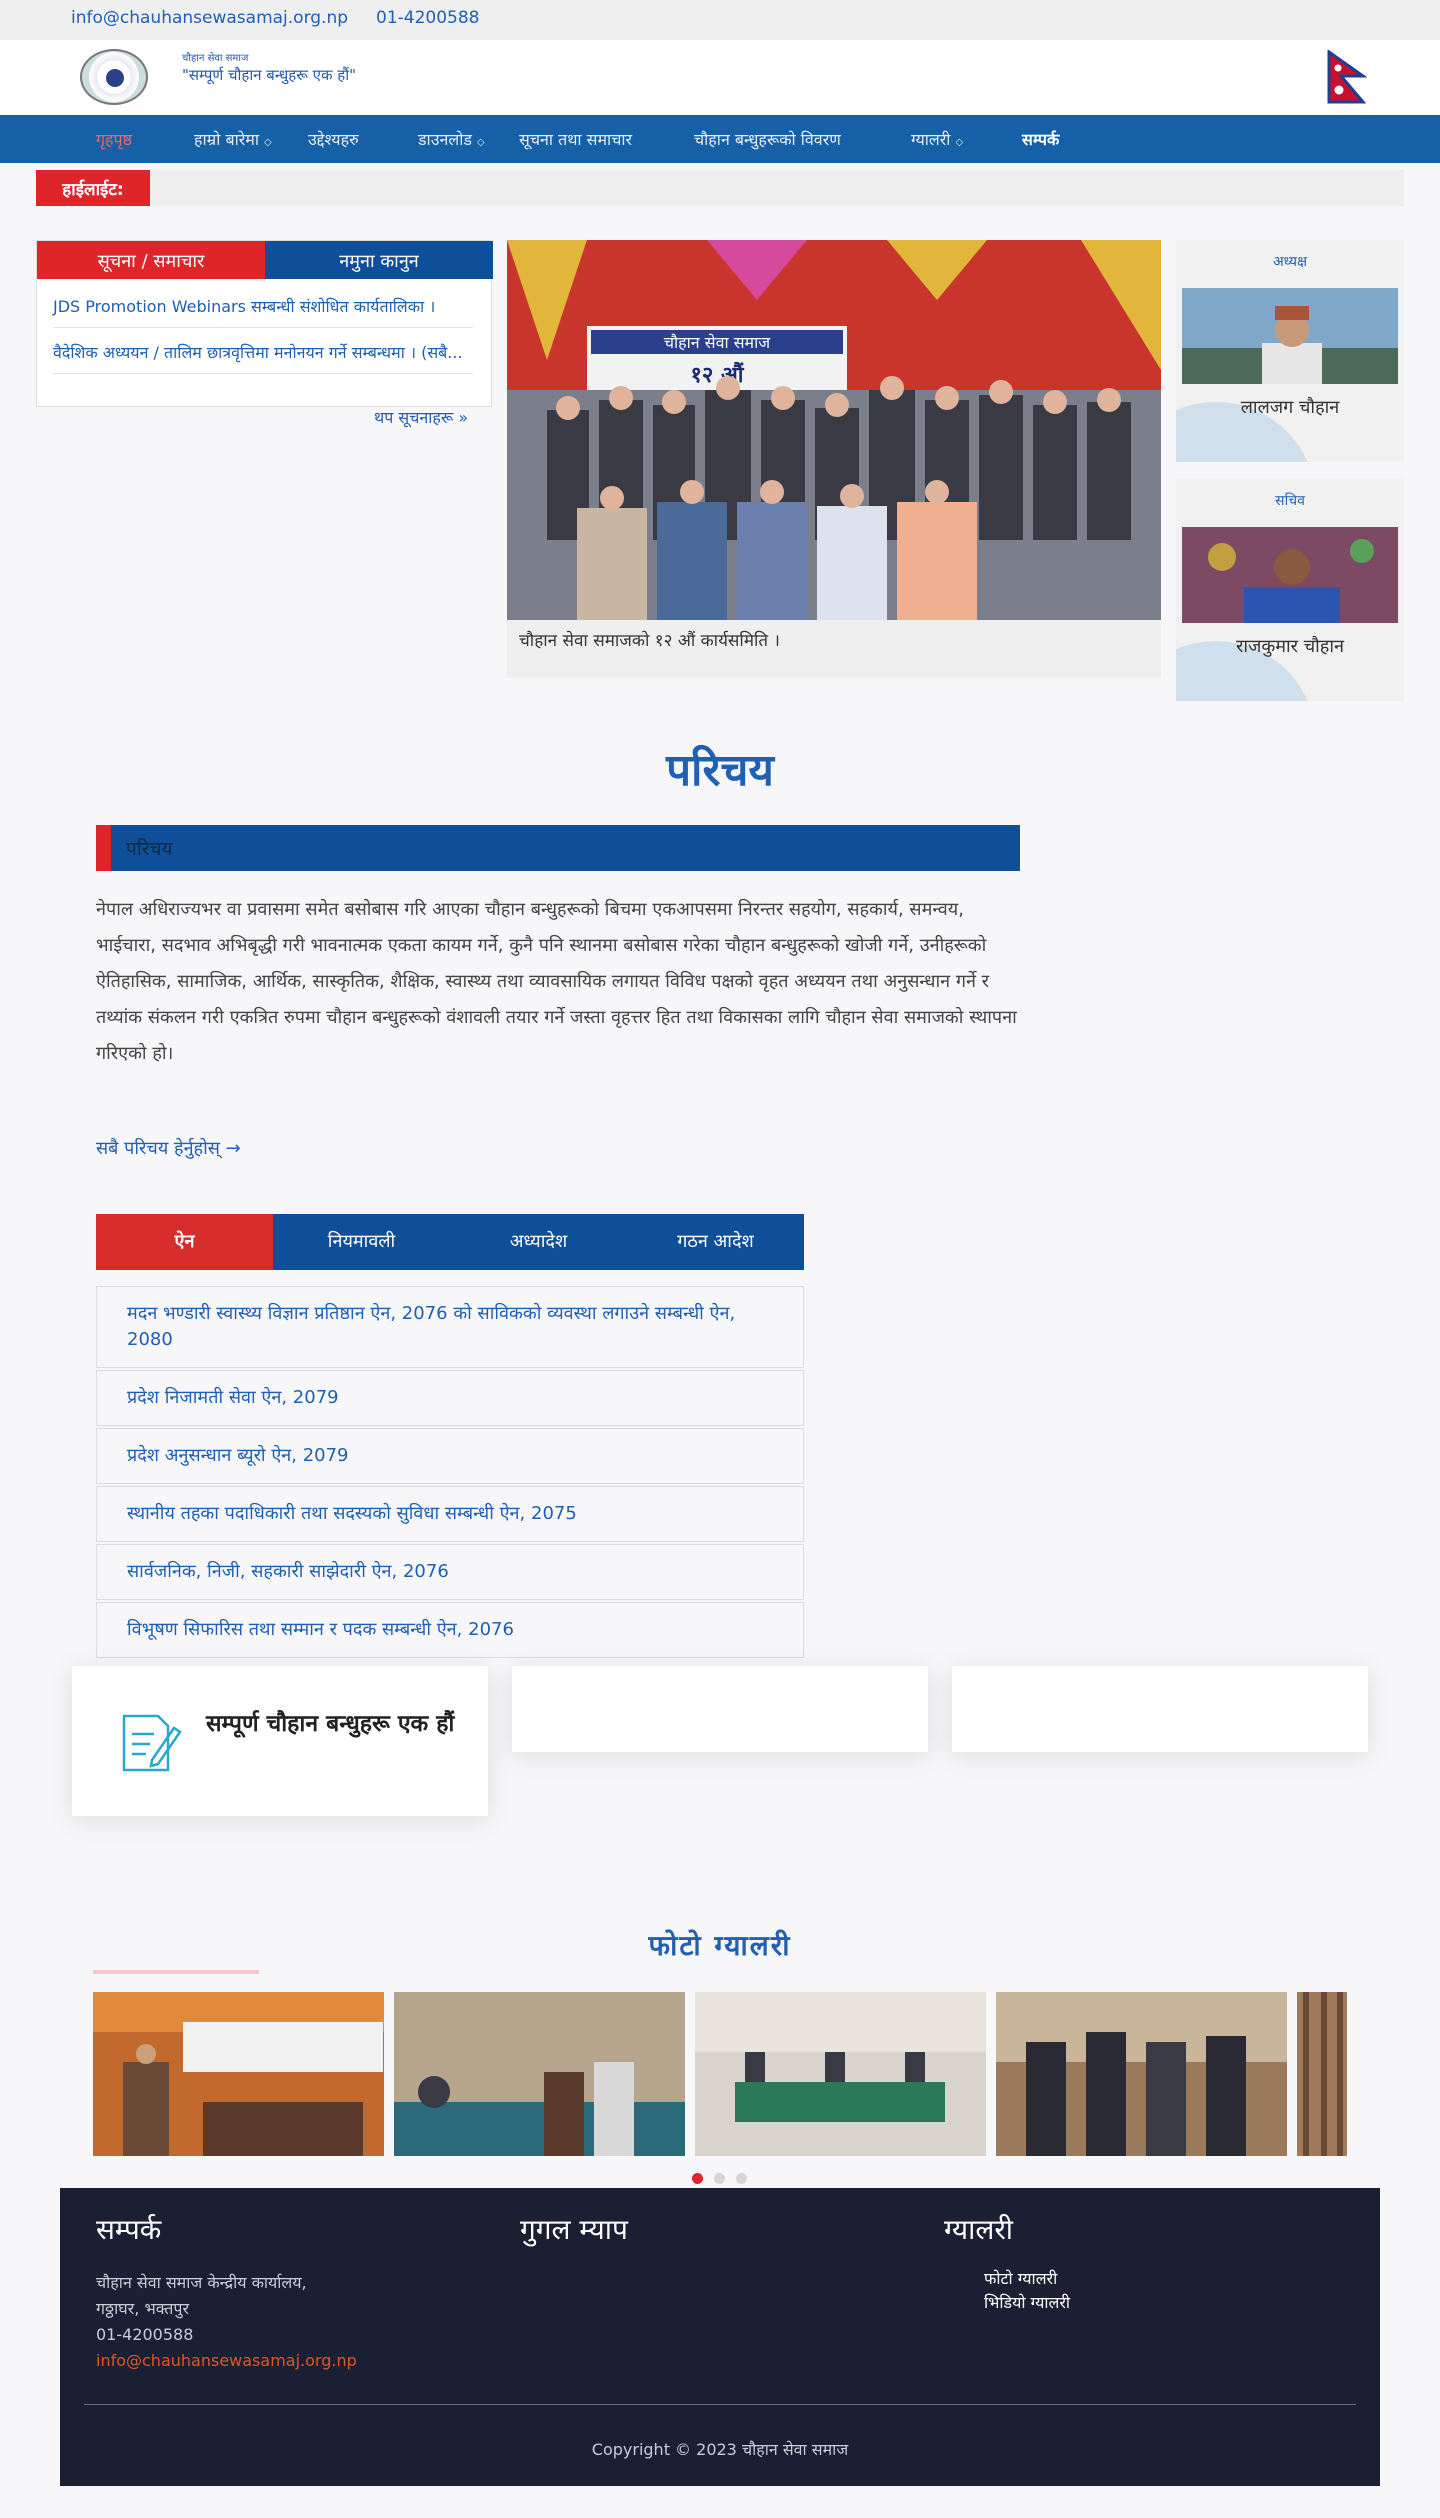 The height and width of the screenshot is (2518, 1440). Describe the element at coordinates (715, 1242) in the screenshot. I see `tab-formation-order: गठन आदेश` at that location.